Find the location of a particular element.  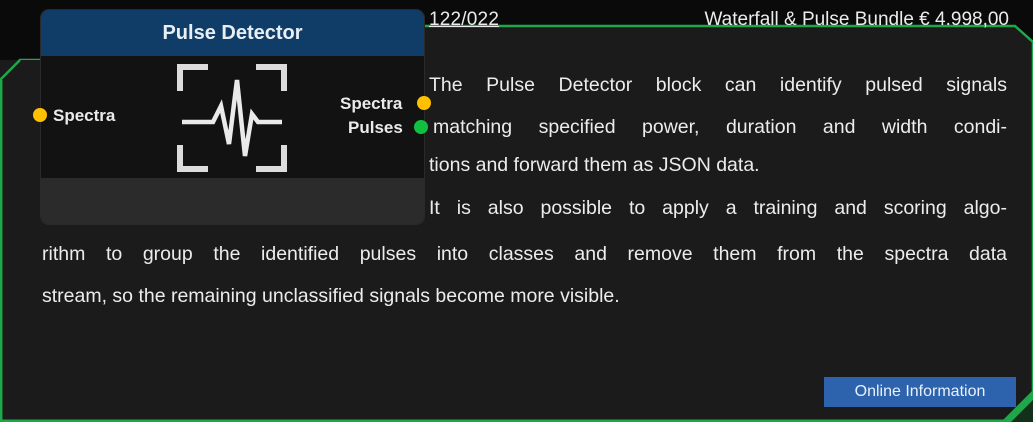

output-port-pulses is located at coordinates (421, 127).